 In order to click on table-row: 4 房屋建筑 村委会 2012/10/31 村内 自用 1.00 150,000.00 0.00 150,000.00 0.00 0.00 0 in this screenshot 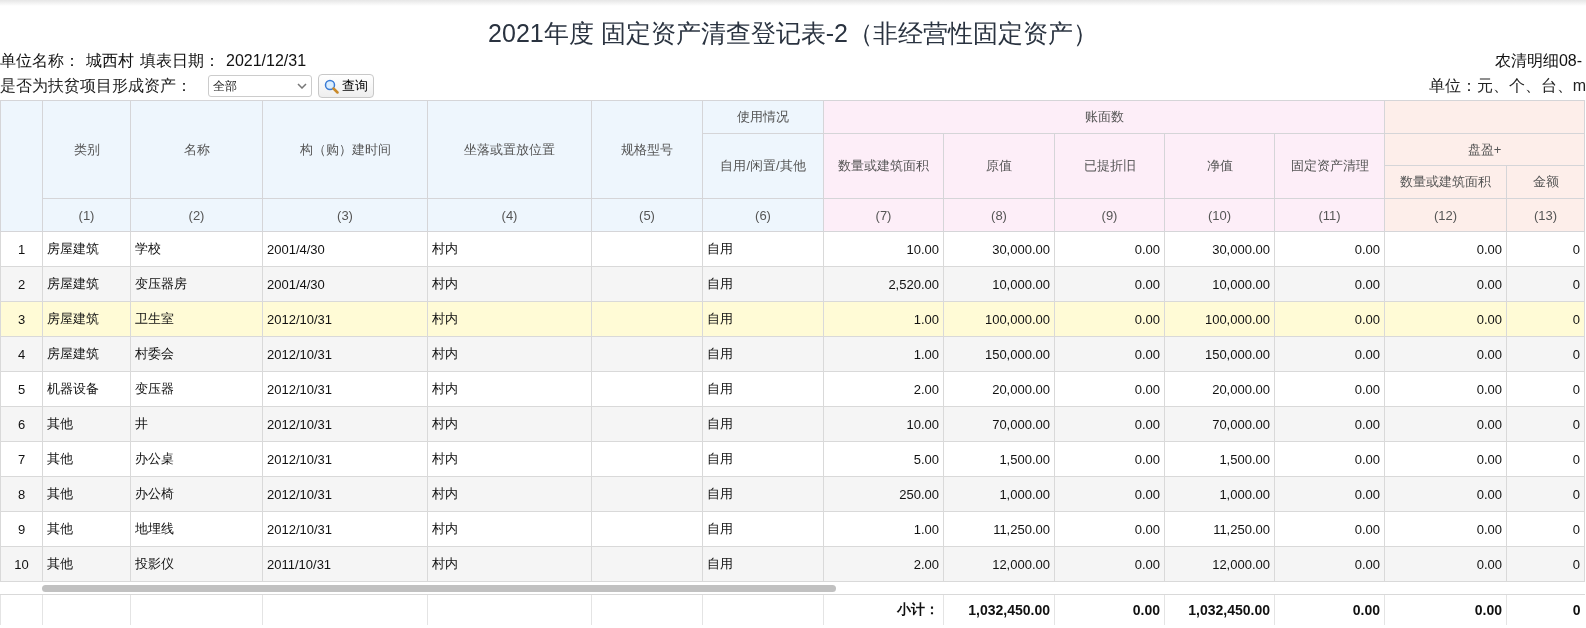, I will do `click(792, 354)`.